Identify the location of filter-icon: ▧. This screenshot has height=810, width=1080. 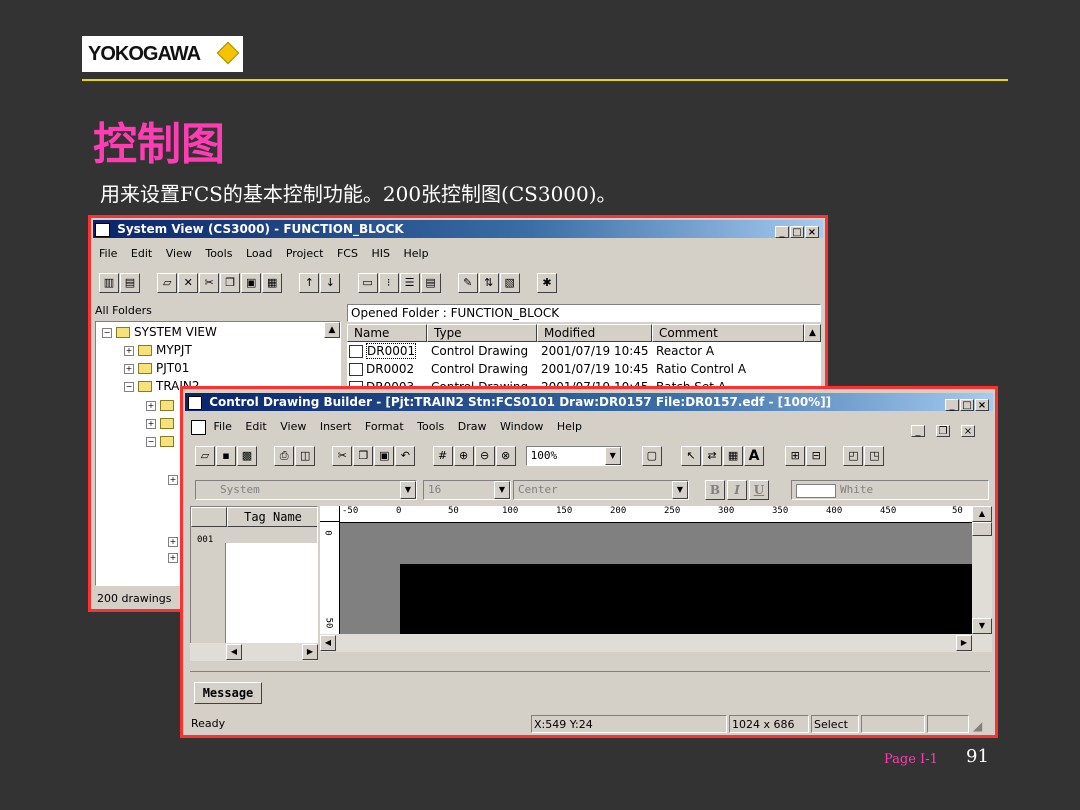
(509, 283).